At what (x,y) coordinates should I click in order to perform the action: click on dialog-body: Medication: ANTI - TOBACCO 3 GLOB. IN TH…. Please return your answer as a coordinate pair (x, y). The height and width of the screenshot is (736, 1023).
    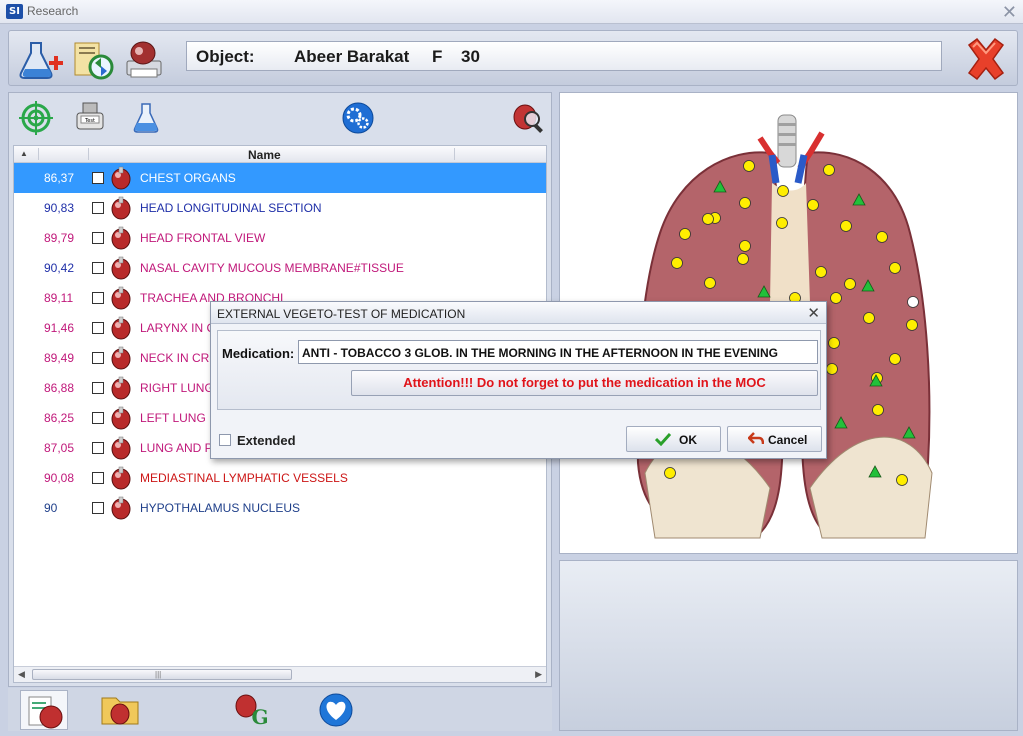
    Looking at the image, I should click on (519, 370).